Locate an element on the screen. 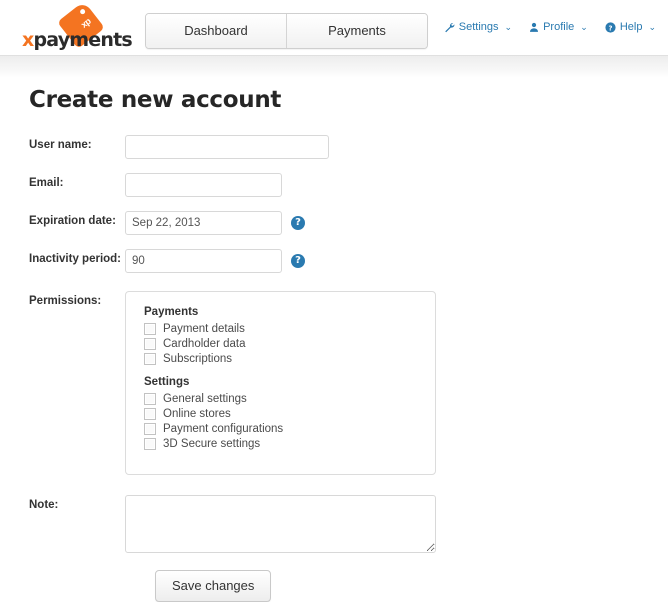 Image resolution: width=668 pixels, height=602 pixels. user-icon is located at coordinates (534, 27).